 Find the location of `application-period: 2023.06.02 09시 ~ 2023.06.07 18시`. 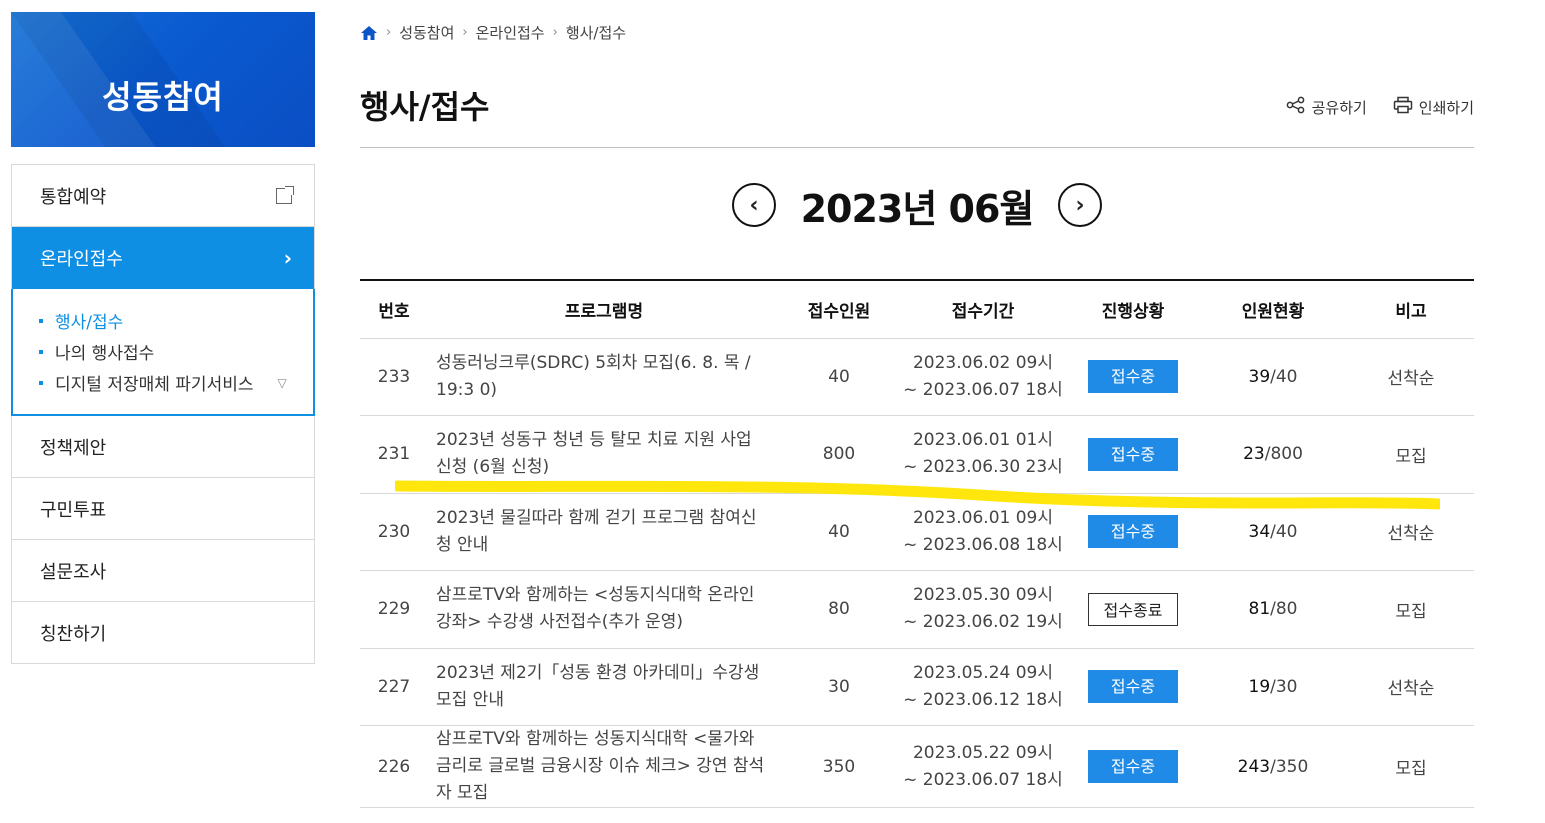

application-period: 2023.06.02 09시 ~ 2023.06.07 18시 is located at coordinates (983, 377).